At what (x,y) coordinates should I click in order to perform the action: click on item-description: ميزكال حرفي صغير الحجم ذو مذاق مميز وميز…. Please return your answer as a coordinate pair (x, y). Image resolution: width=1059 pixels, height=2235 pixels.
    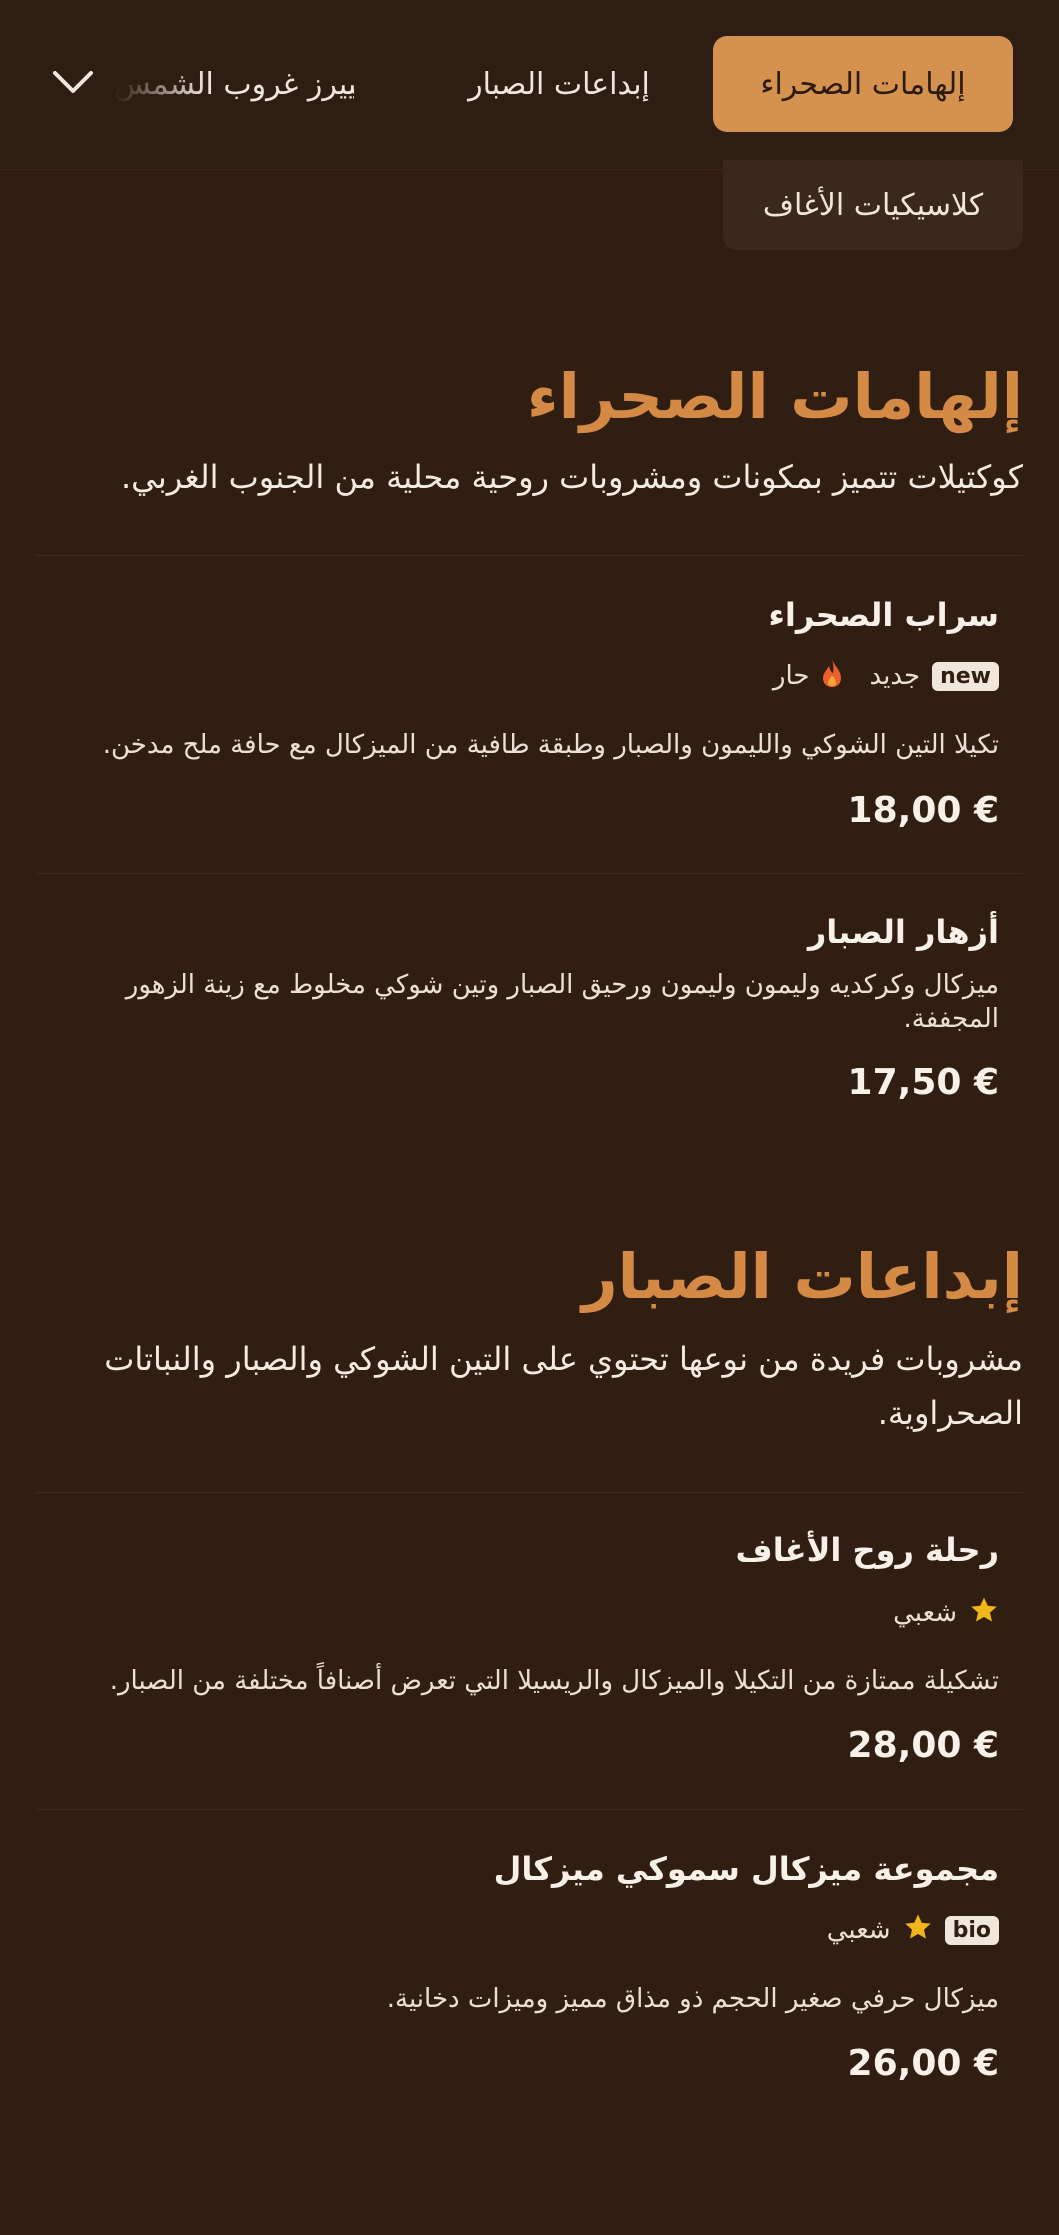
    Looking at the image, I should click on (692, 1999).